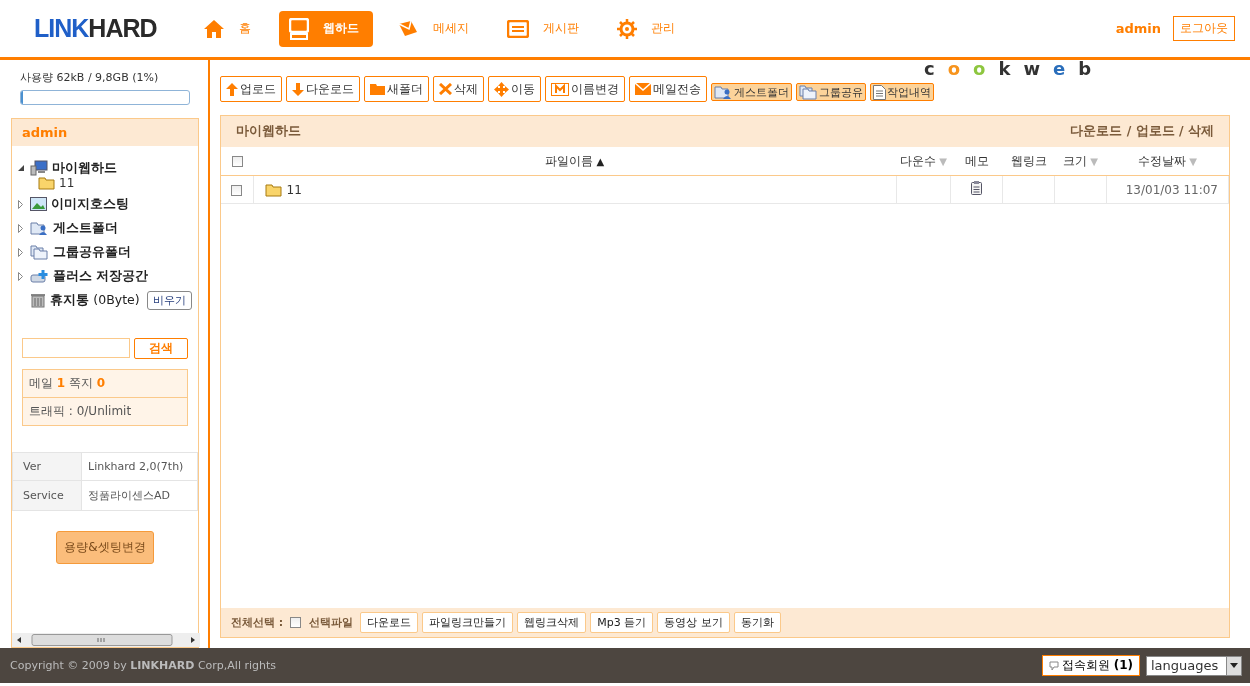  Describe the element at coordinates (331, 622) in the screenshot. I see `selected-files-label: 선택파일` at that location.